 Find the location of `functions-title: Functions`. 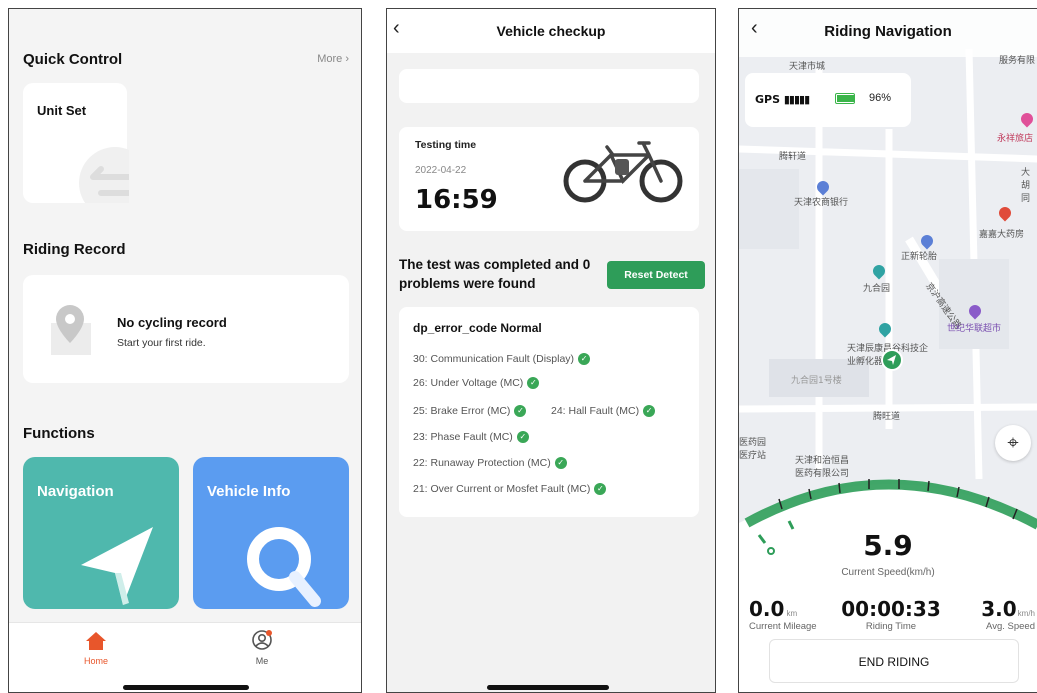

functions-title: Functions is located at coordinates (59, 433).